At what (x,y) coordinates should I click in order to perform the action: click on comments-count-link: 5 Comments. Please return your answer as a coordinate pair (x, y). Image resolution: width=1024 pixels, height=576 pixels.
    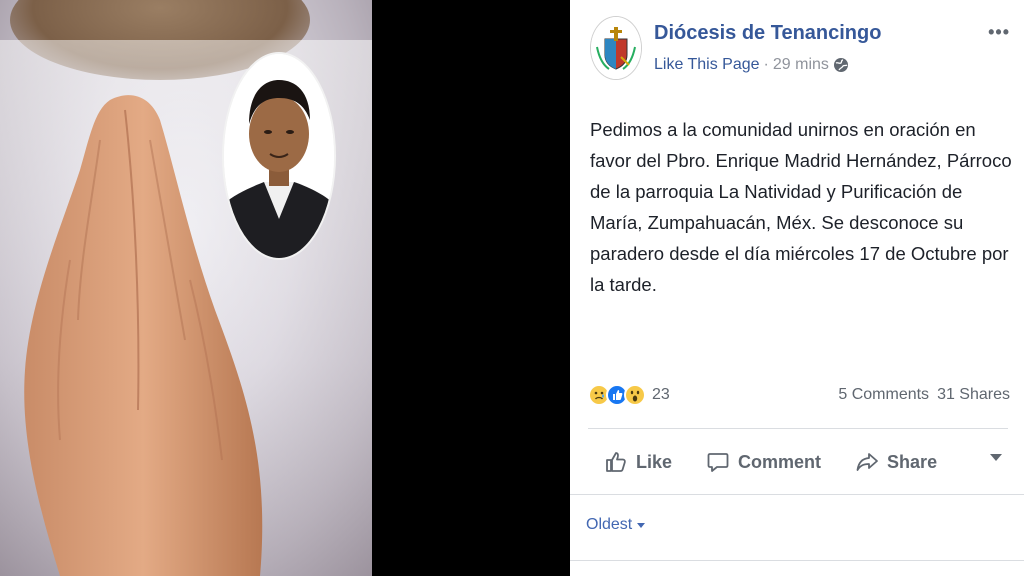
    Looking at the image, I should click on (883, 394).